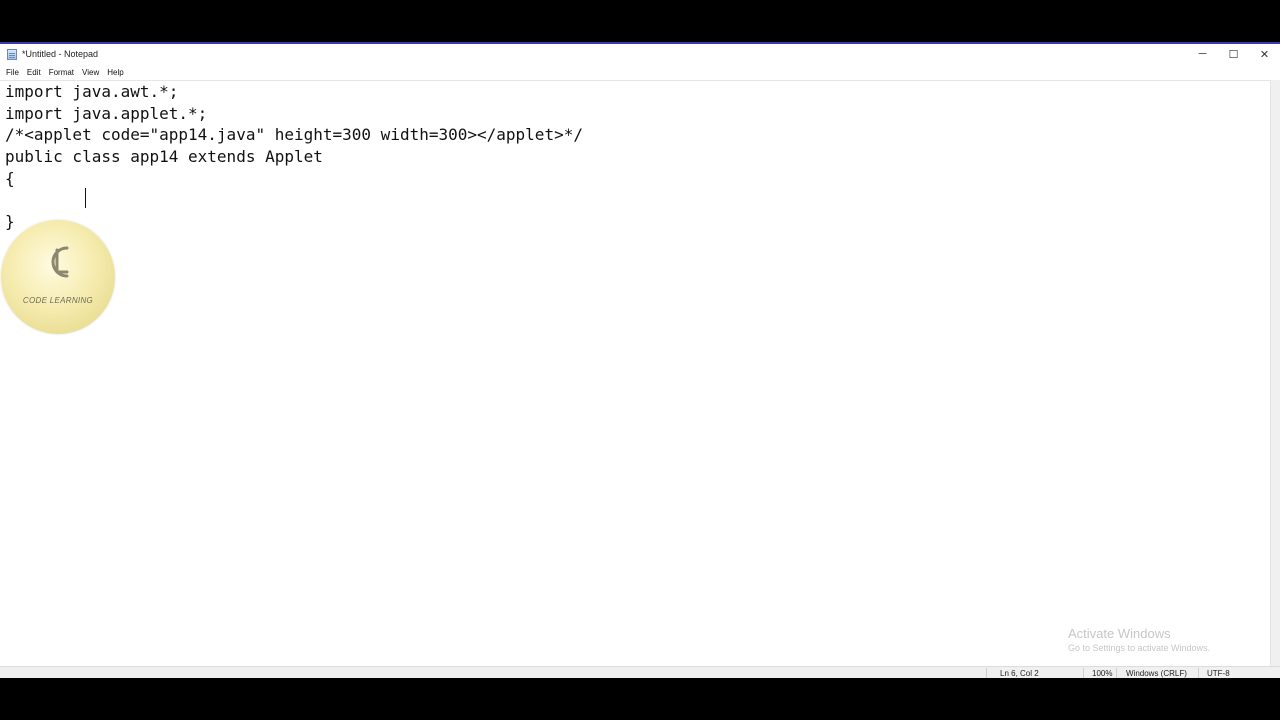  Describe the element at coordinates (12, 54) in the screenshot. I see `notepad-app-icon` at that location.